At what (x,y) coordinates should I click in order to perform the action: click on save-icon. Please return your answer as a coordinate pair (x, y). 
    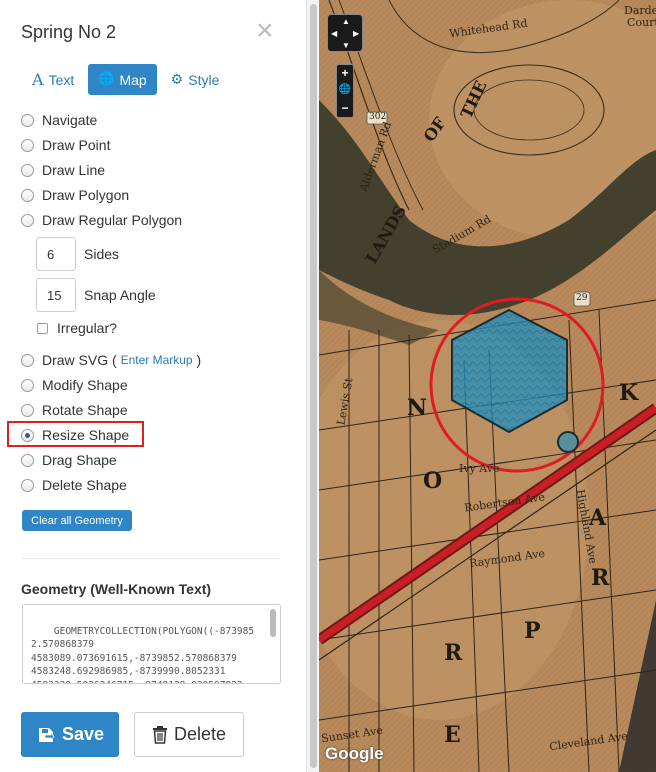
    Looking at the image, I should click on (46, 734).